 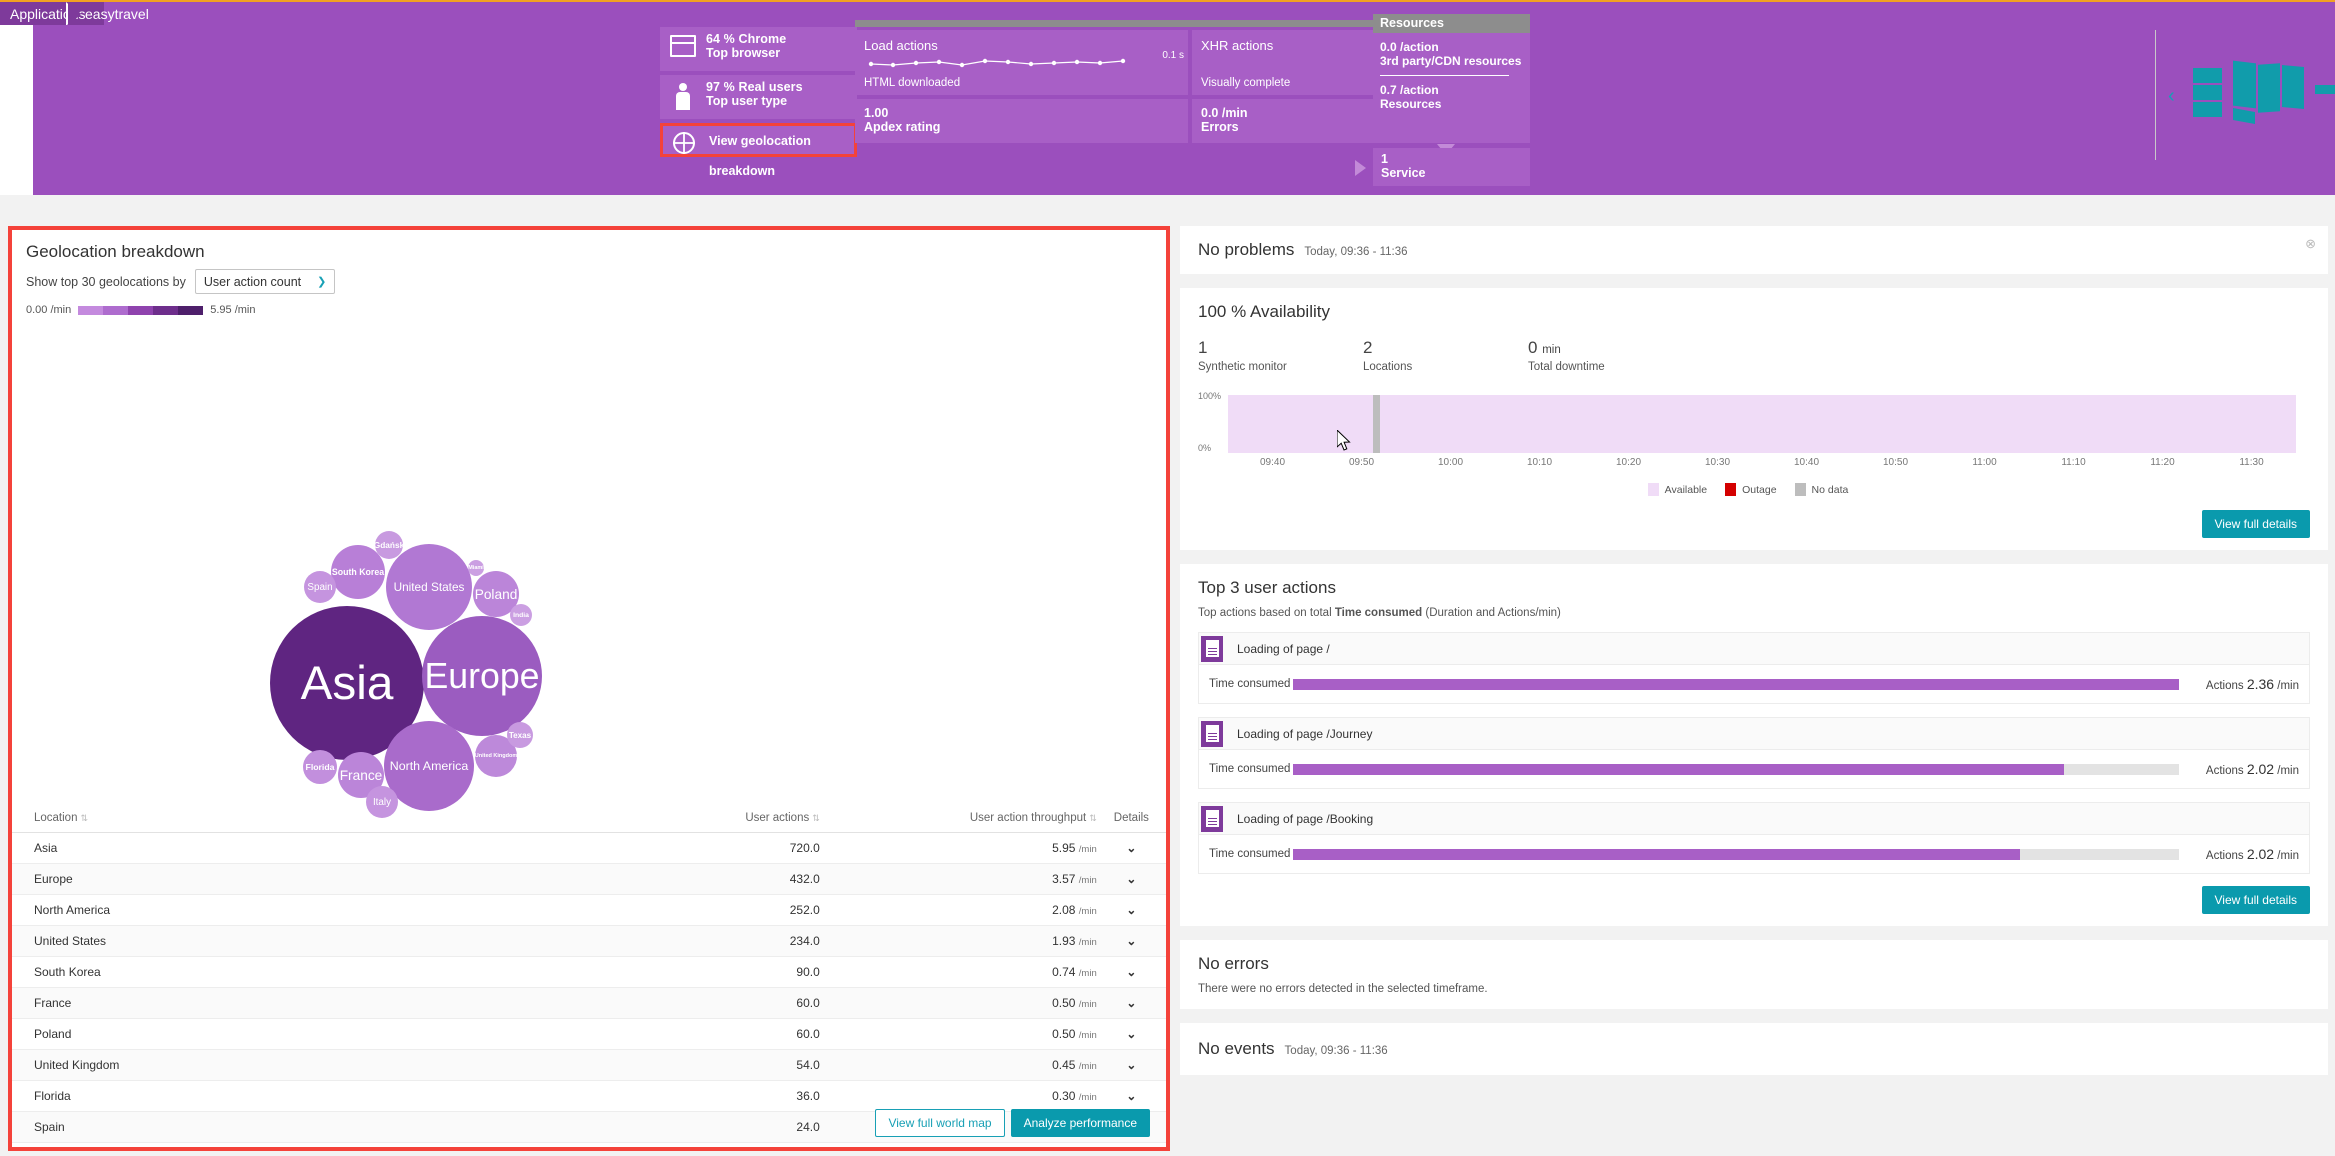 What do you see at coordinates (958, 941) in the screenshot?
I see `cell-throughput: 1.93 /min` at bounding box center [958, 941].